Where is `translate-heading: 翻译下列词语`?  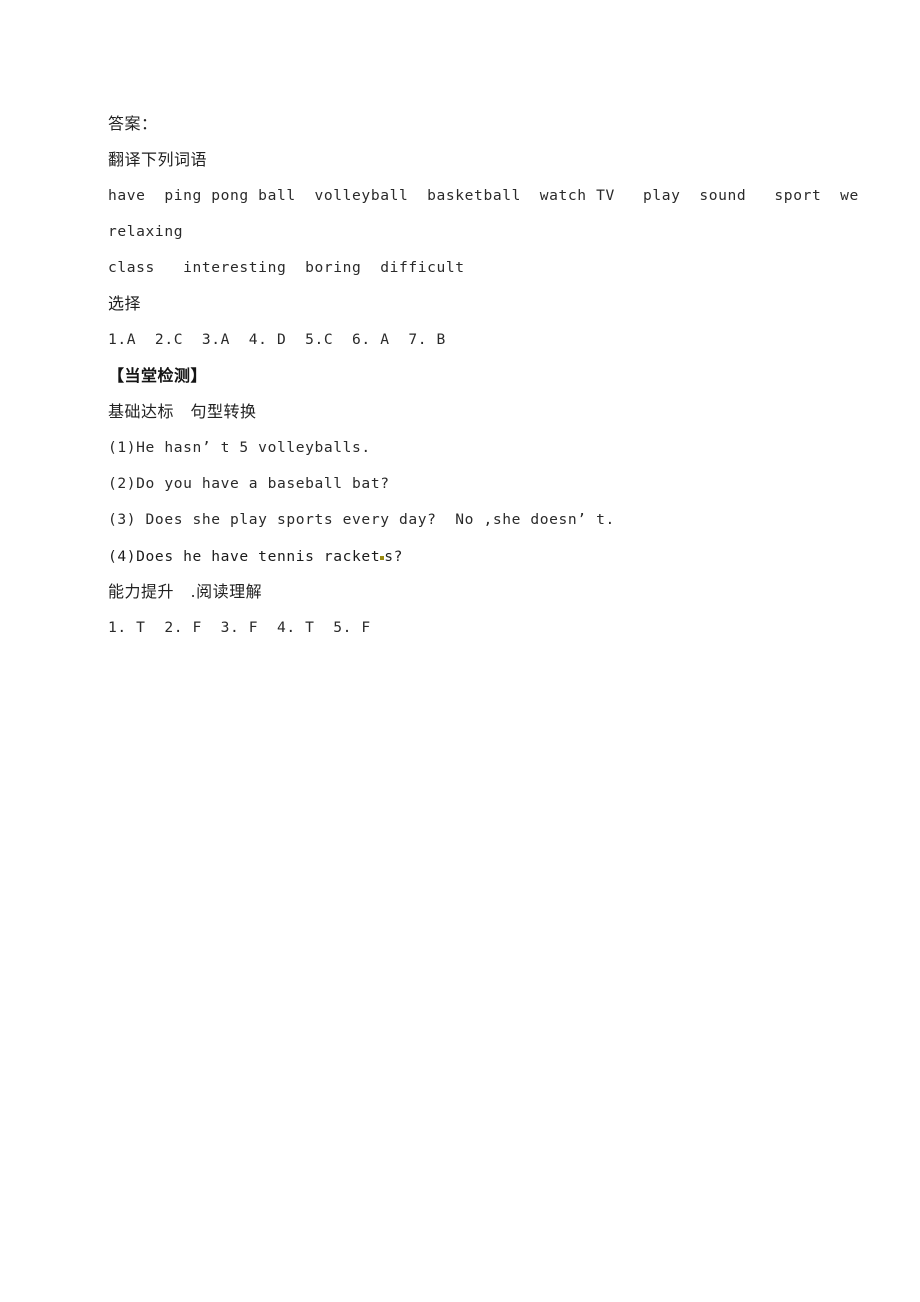 translate-heading: 翻译下列词语 is located at coordinates (158, 159).